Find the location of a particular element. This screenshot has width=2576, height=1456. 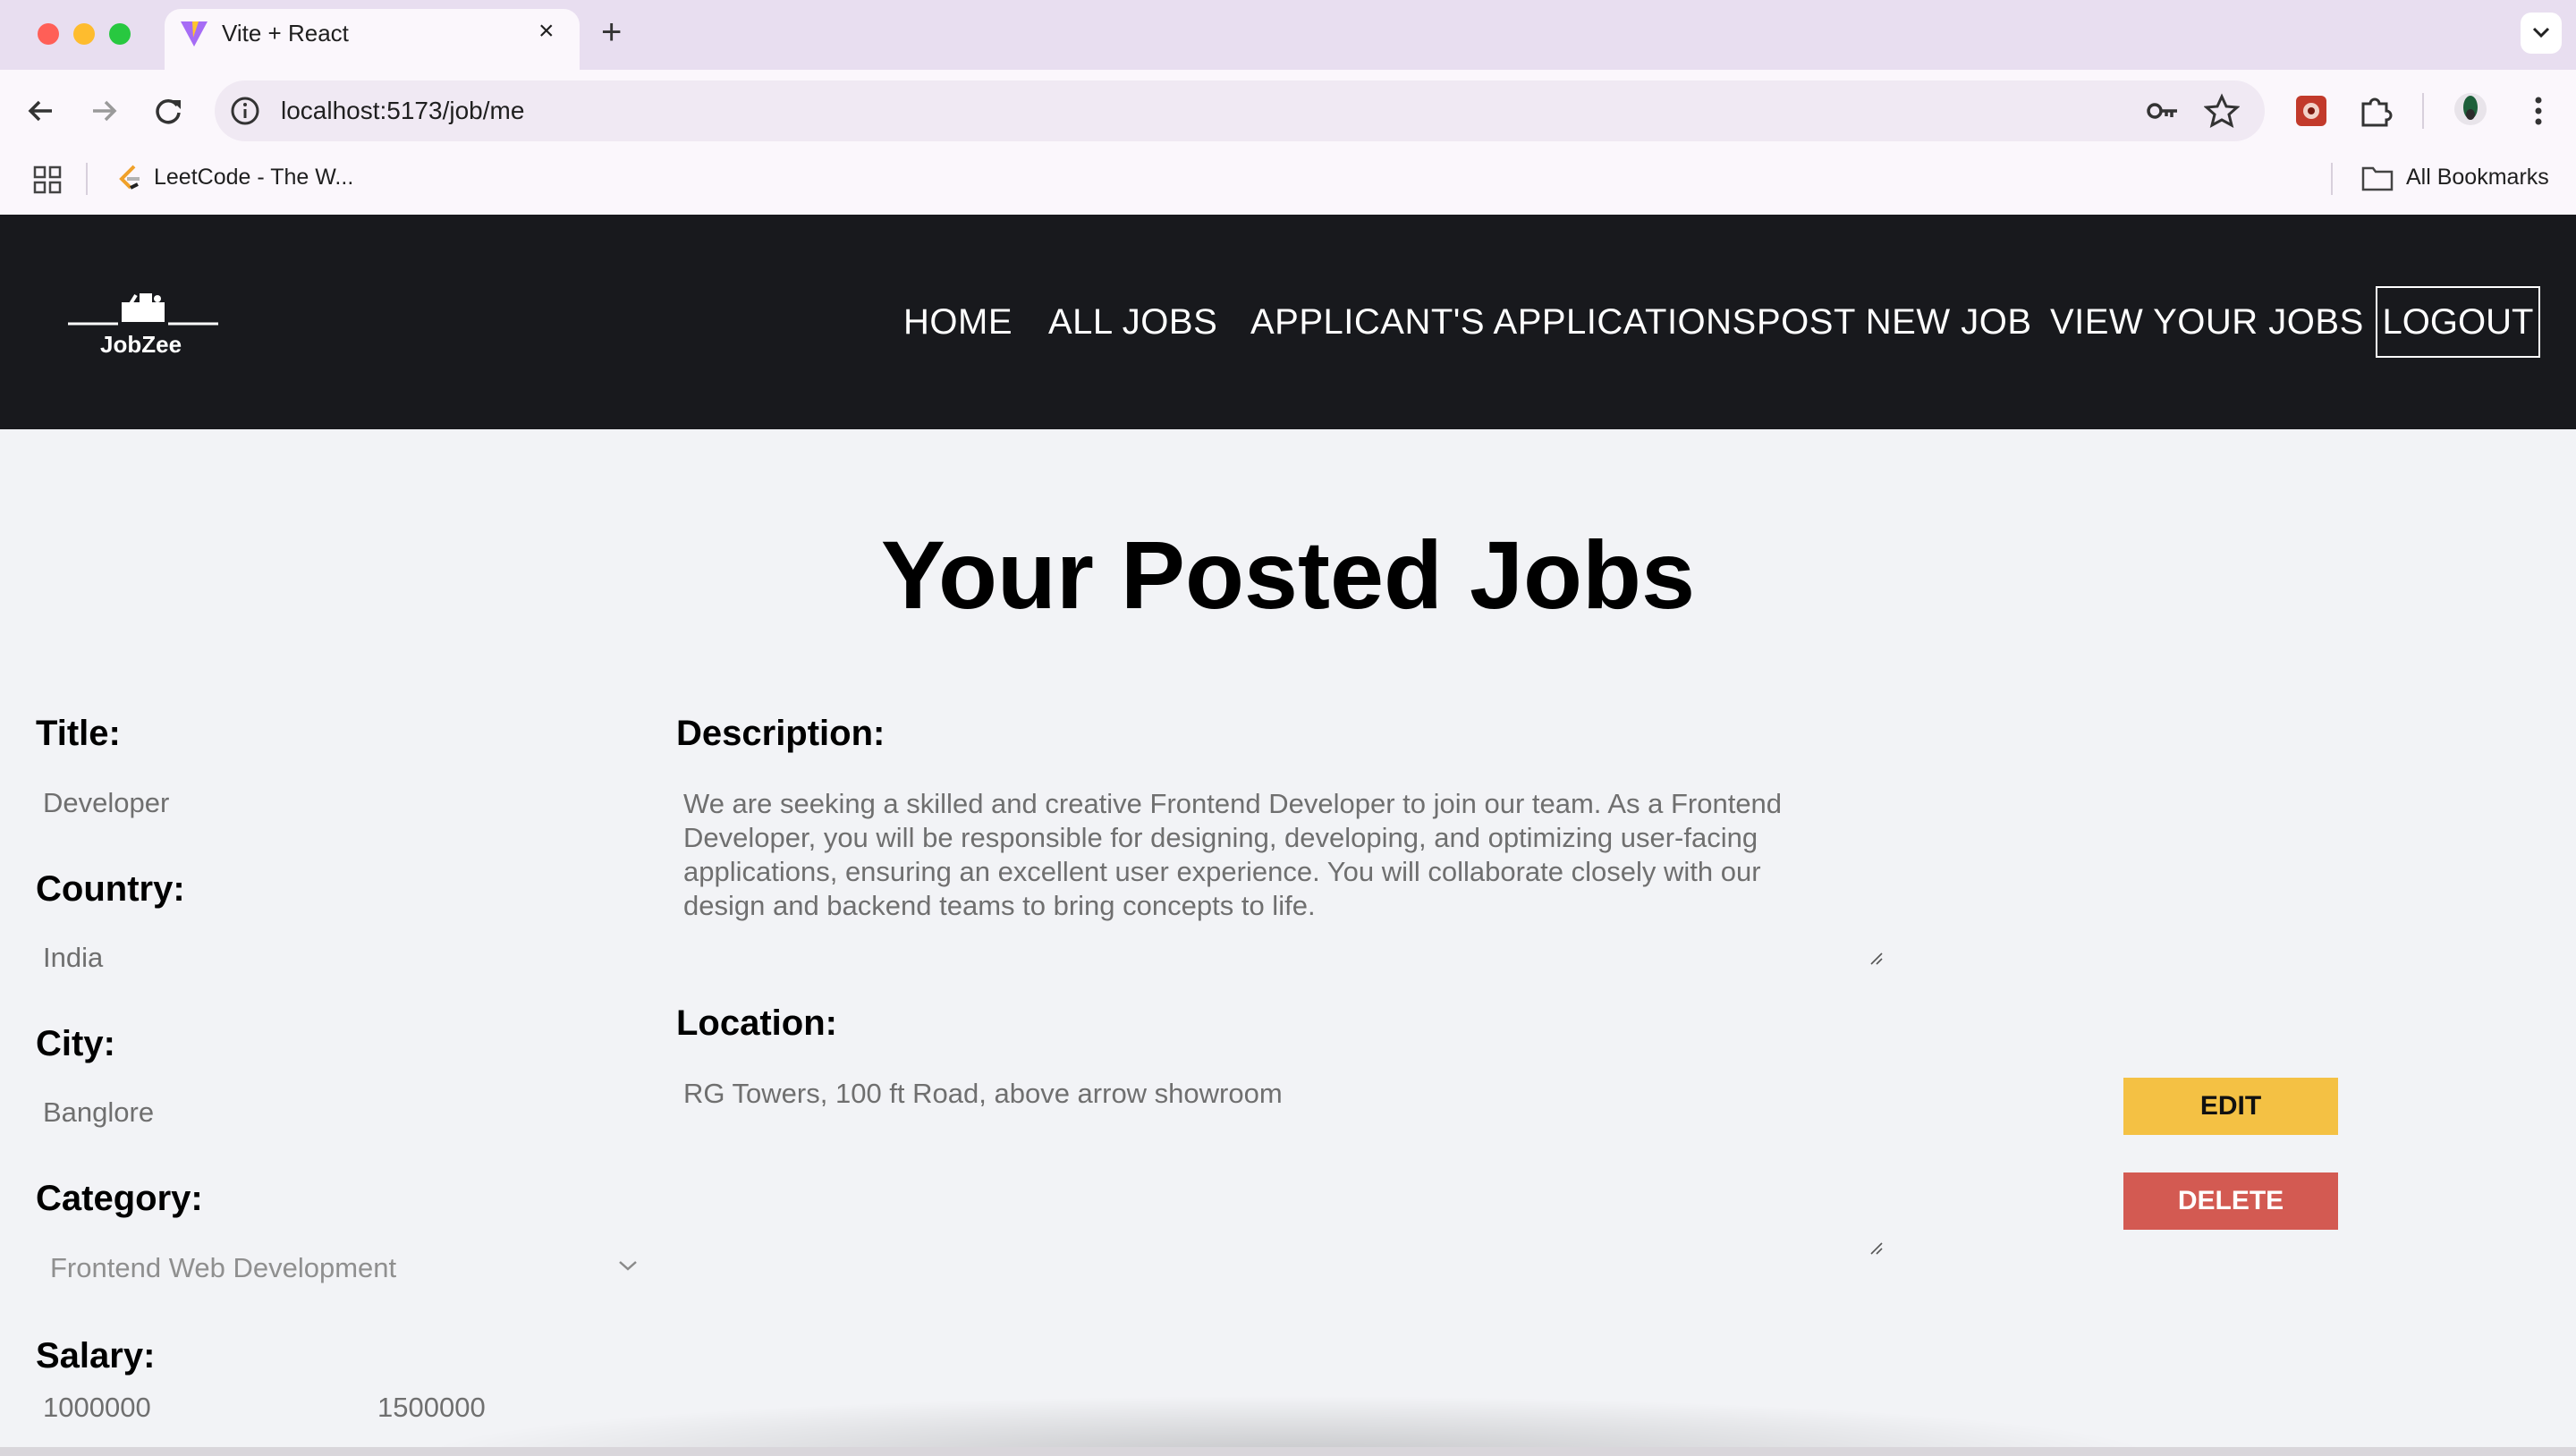

bookmarks-bar is located at coordinates (1288, 183).